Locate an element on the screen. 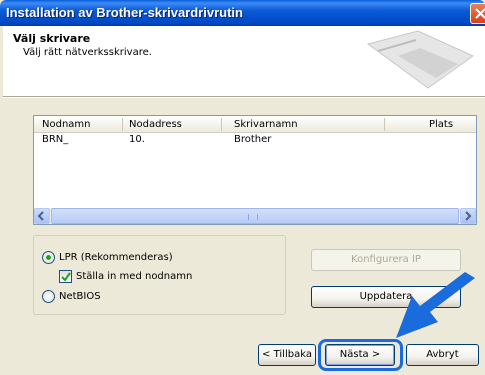 The height and width of the screenshot is (375, 485). page-title: Välj skrivare is located at coordinates (52, 38).